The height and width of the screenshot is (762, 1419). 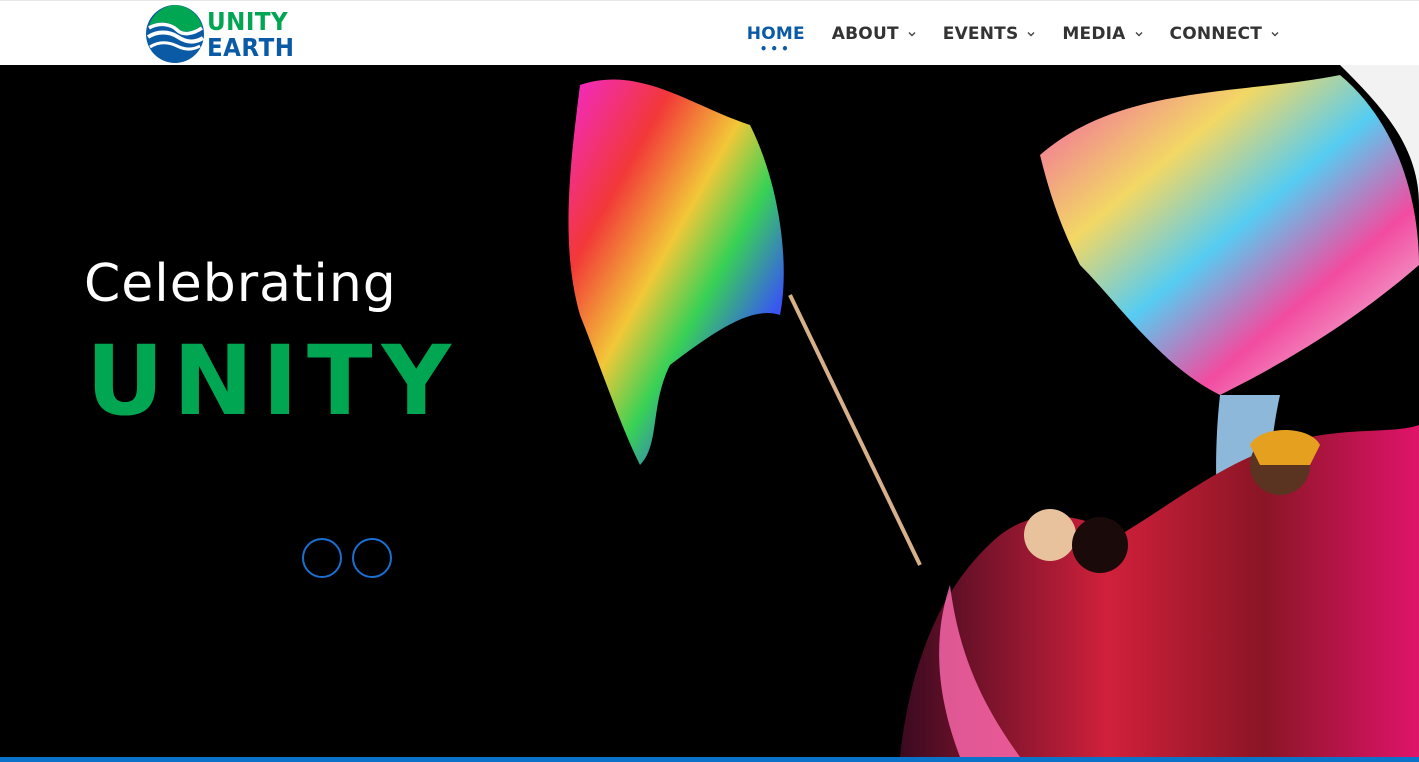 I want to click on nav-about-label: ABOUT, so click(x=865, y=33).